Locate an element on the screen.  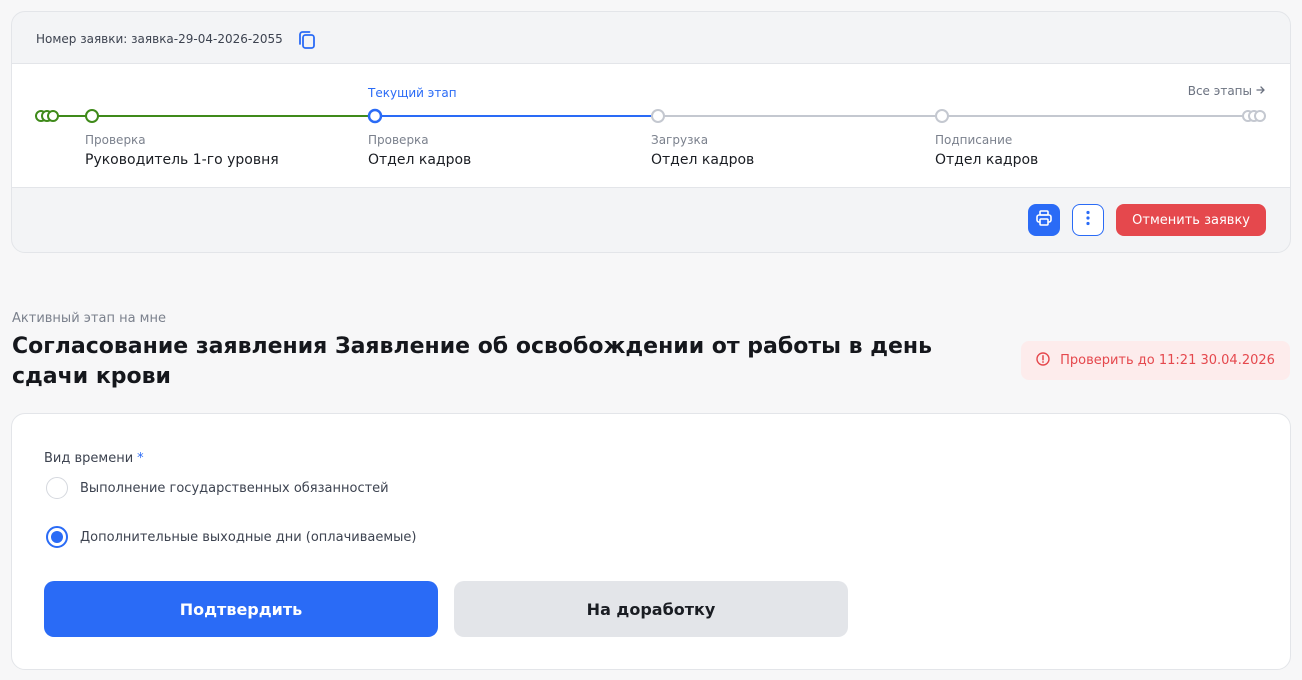
stage-node-current is located at coordinates (375, 116).